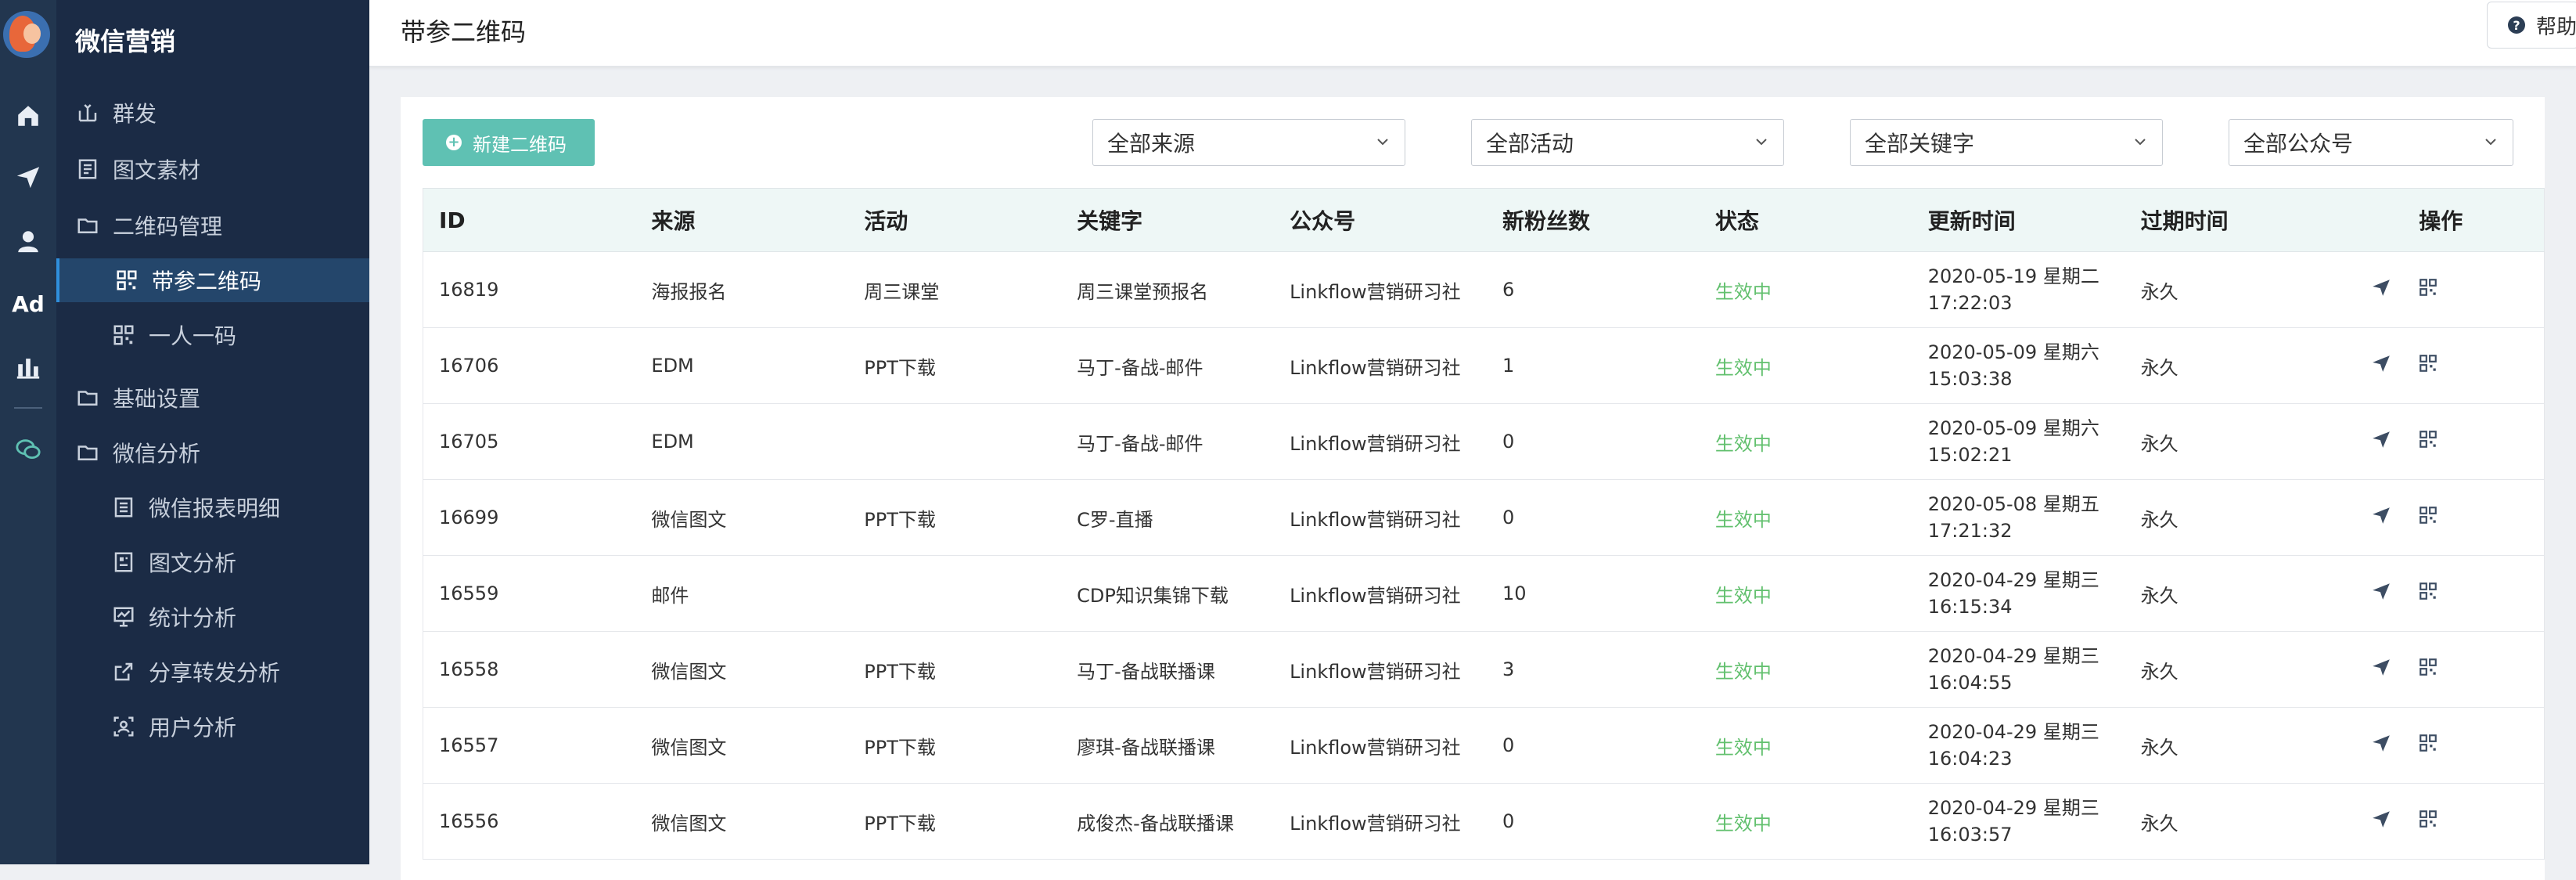  I want to click on cell-activity: 周三课堂, so click(955, 290).